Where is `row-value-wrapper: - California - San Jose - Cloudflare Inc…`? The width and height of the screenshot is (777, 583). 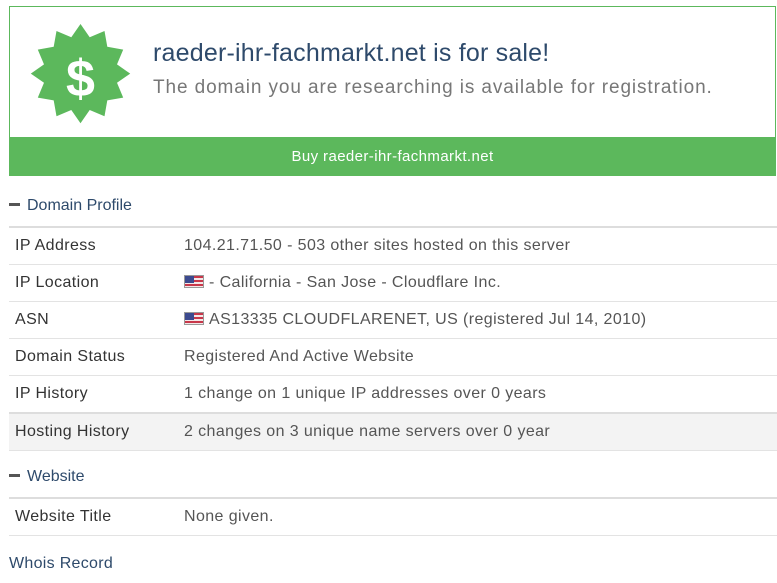
row-value-wrapper: - California - San Jose - Cloudflare Inc… is located at coordinates (342, 283).